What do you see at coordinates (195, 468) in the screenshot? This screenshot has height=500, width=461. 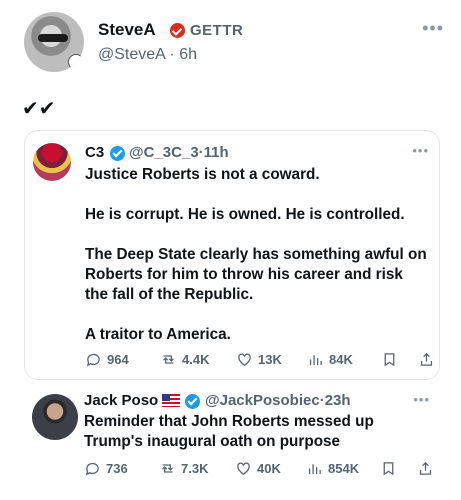 I see `repost-count: 7.3K` at bounding box center [195, 468].